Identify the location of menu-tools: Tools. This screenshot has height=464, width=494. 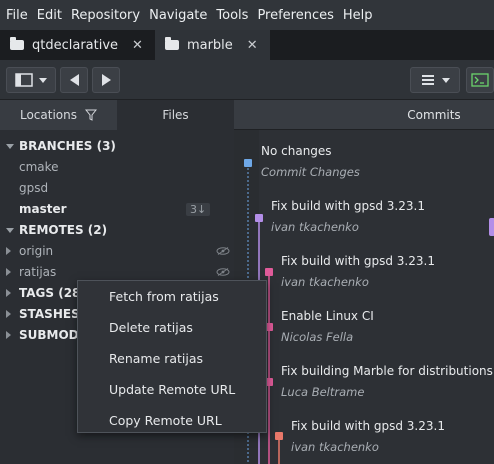
(232, 15).